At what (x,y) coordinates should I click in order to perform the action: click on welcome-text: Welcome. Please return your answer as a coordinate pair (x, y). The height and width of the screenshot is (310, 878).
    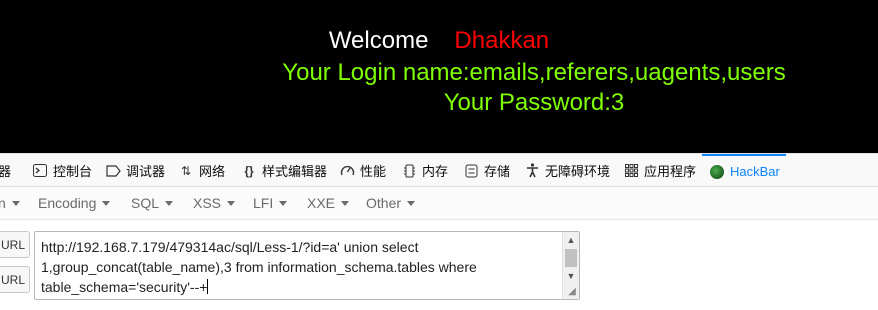
    Looking at the image, I should click on (378, 40).